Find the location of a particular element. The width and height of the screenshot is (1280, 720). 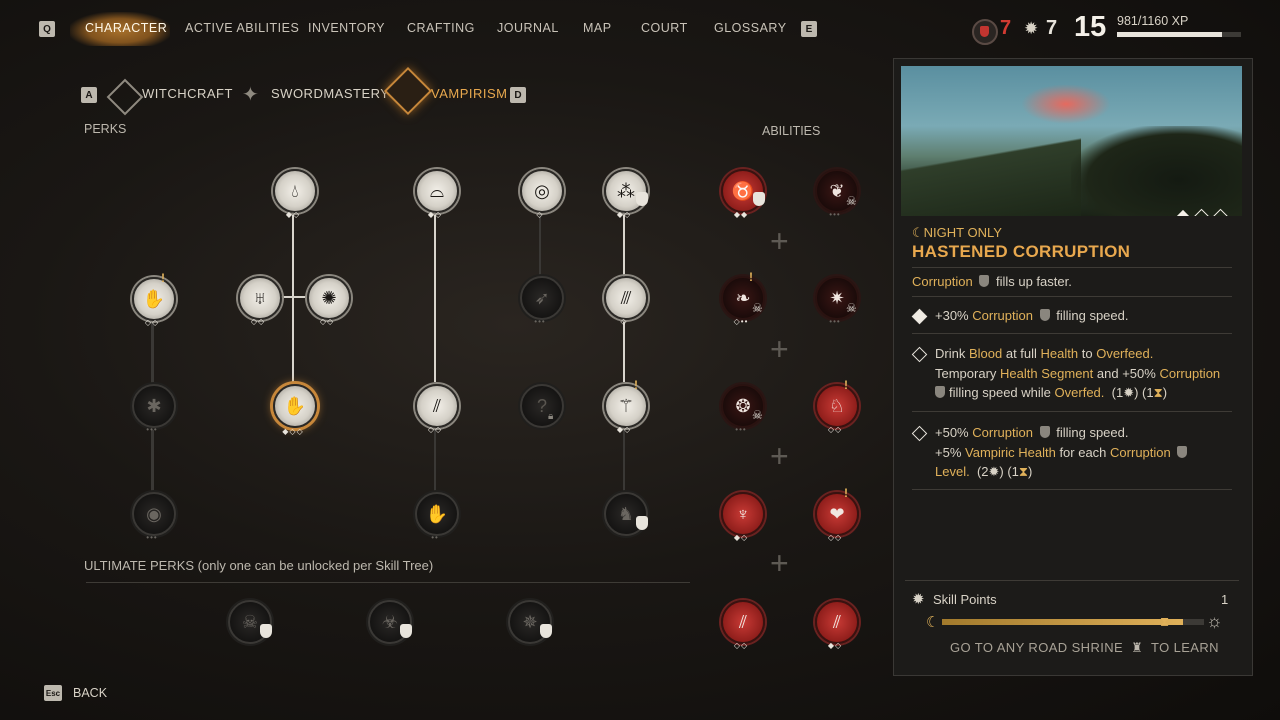

rank-diamond-filled is located at coordinates (1183, 212).